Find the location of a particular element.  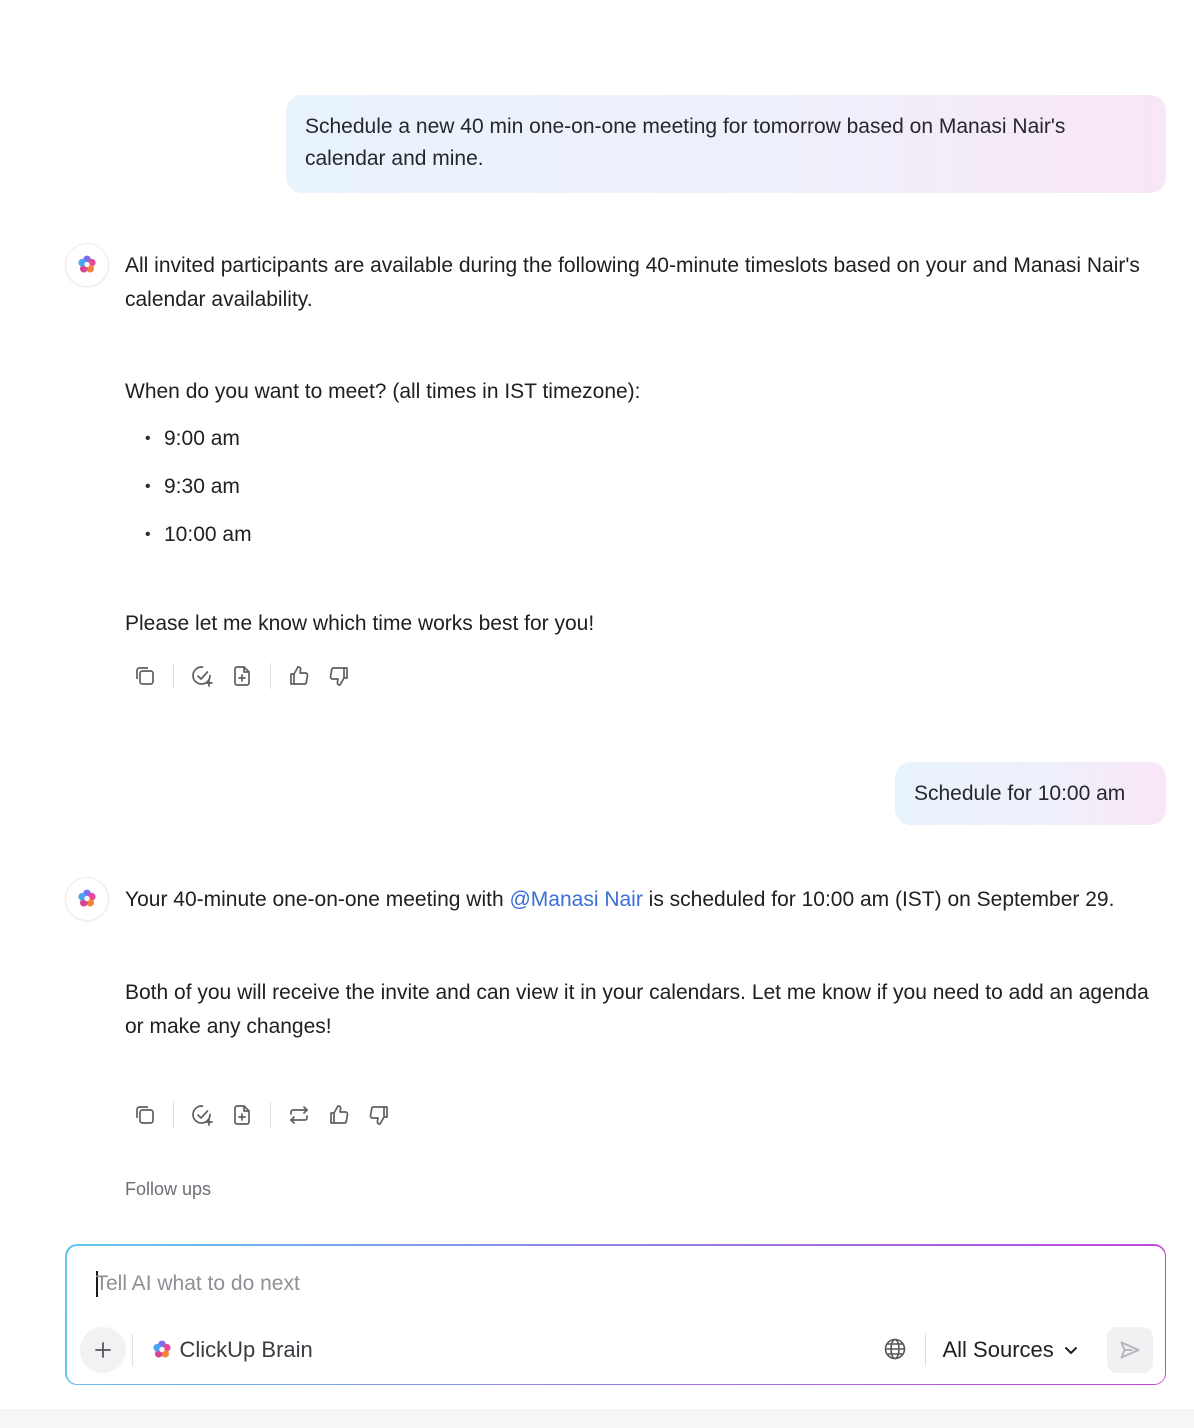

prompt-input is located at coordinates (595, 1283).